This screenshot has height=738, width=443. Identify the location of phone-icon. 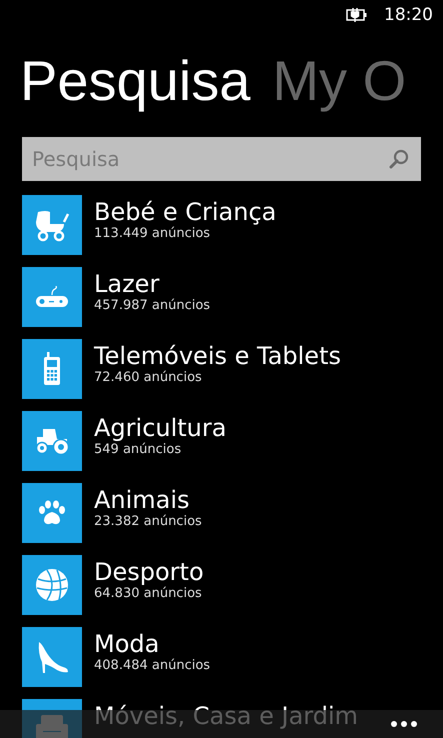
(52, 369).